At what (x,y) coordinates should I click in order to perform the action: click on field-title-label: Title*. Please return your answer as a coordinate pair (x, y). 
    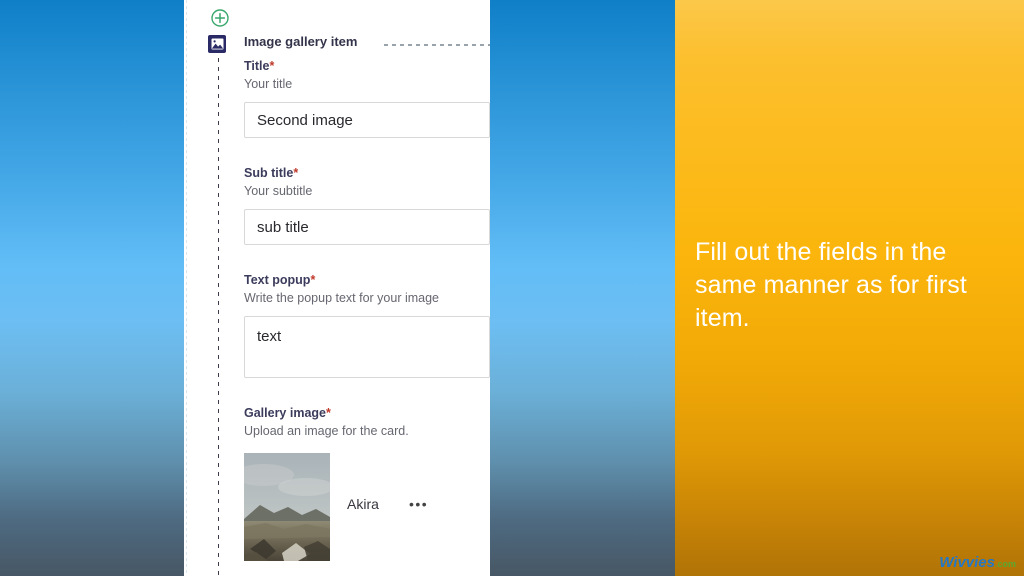
    Looking at the image, I should click on (367, 66).